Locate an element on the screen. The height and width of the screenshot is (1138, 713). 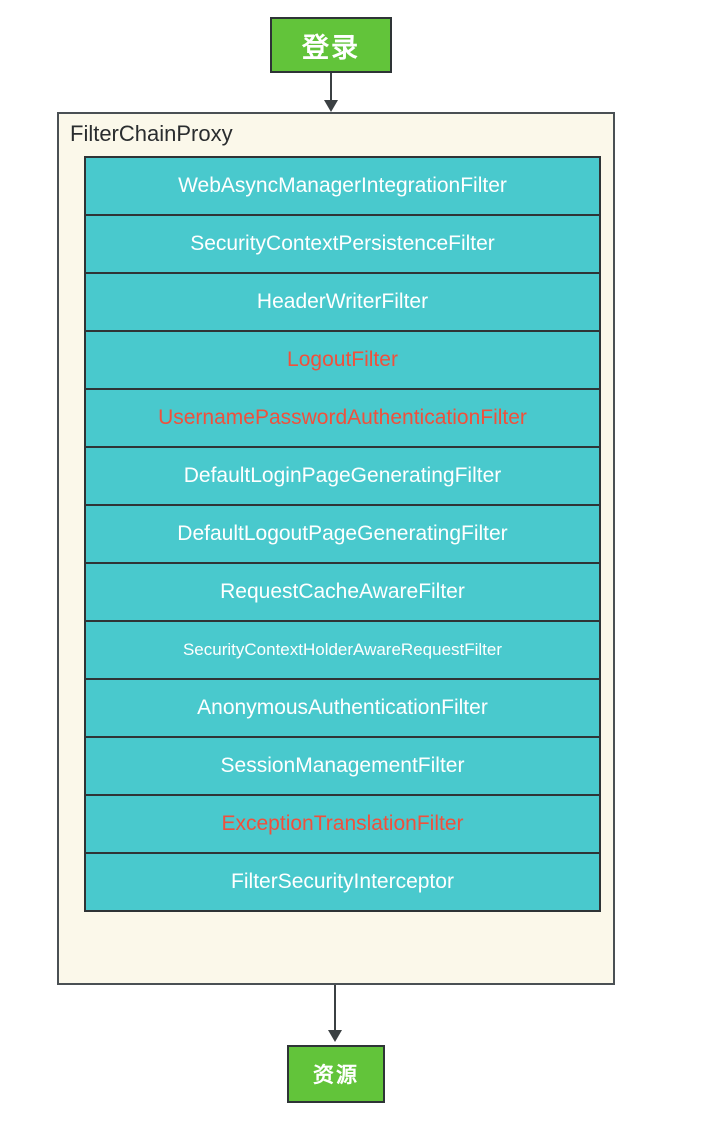
entry-node-login: 登录 is located at coordinates (331, 45).